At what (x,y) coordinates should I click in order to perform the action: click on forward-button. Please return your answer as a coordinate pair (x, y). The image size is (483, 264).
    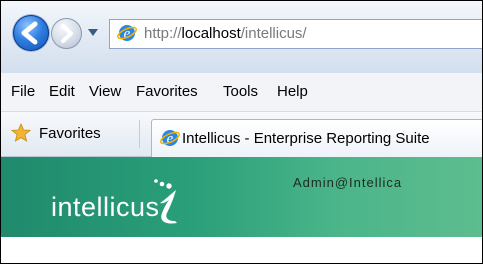
    Looking at the image, I should click on (66, 33).